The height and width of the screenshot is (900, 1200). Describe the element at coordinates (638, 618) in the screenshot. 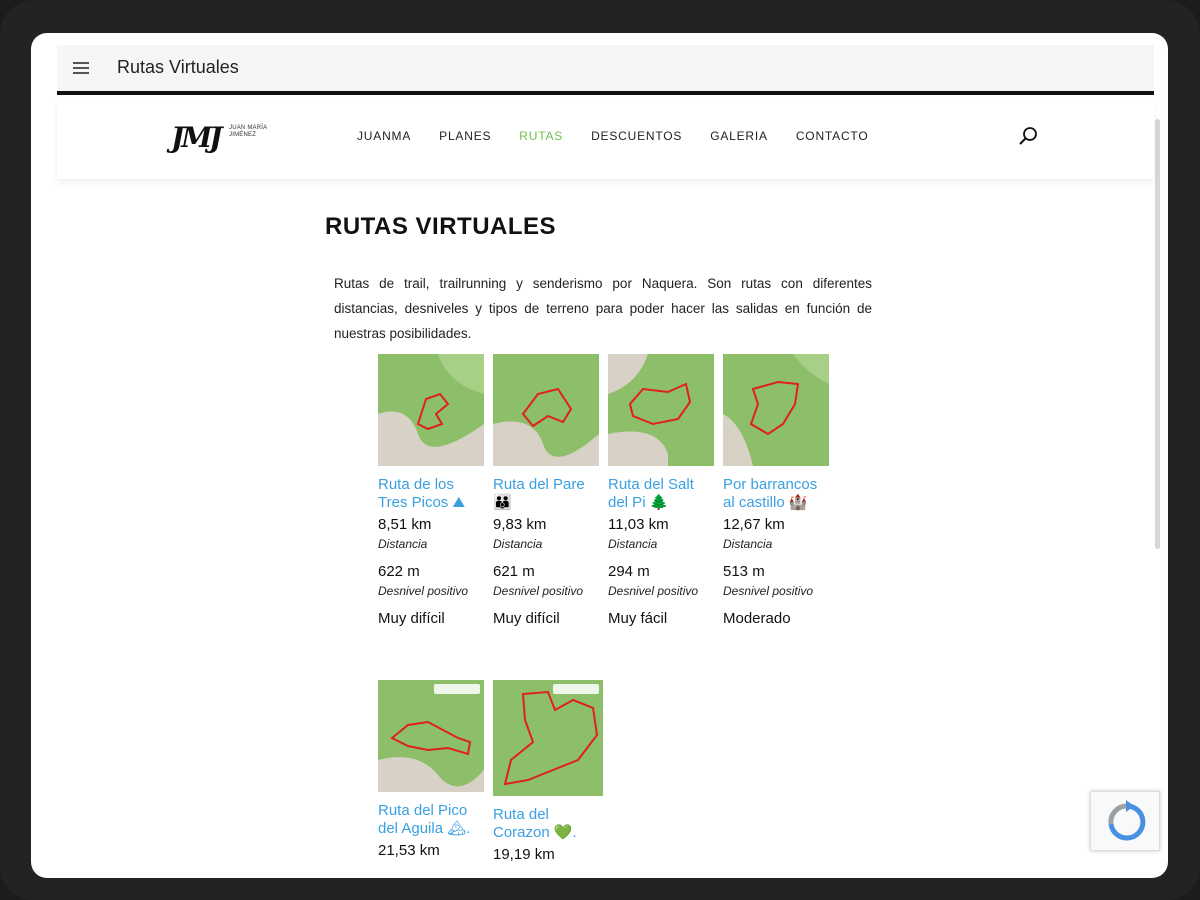

I see `route-difficulty: Muy fácil` at that location.